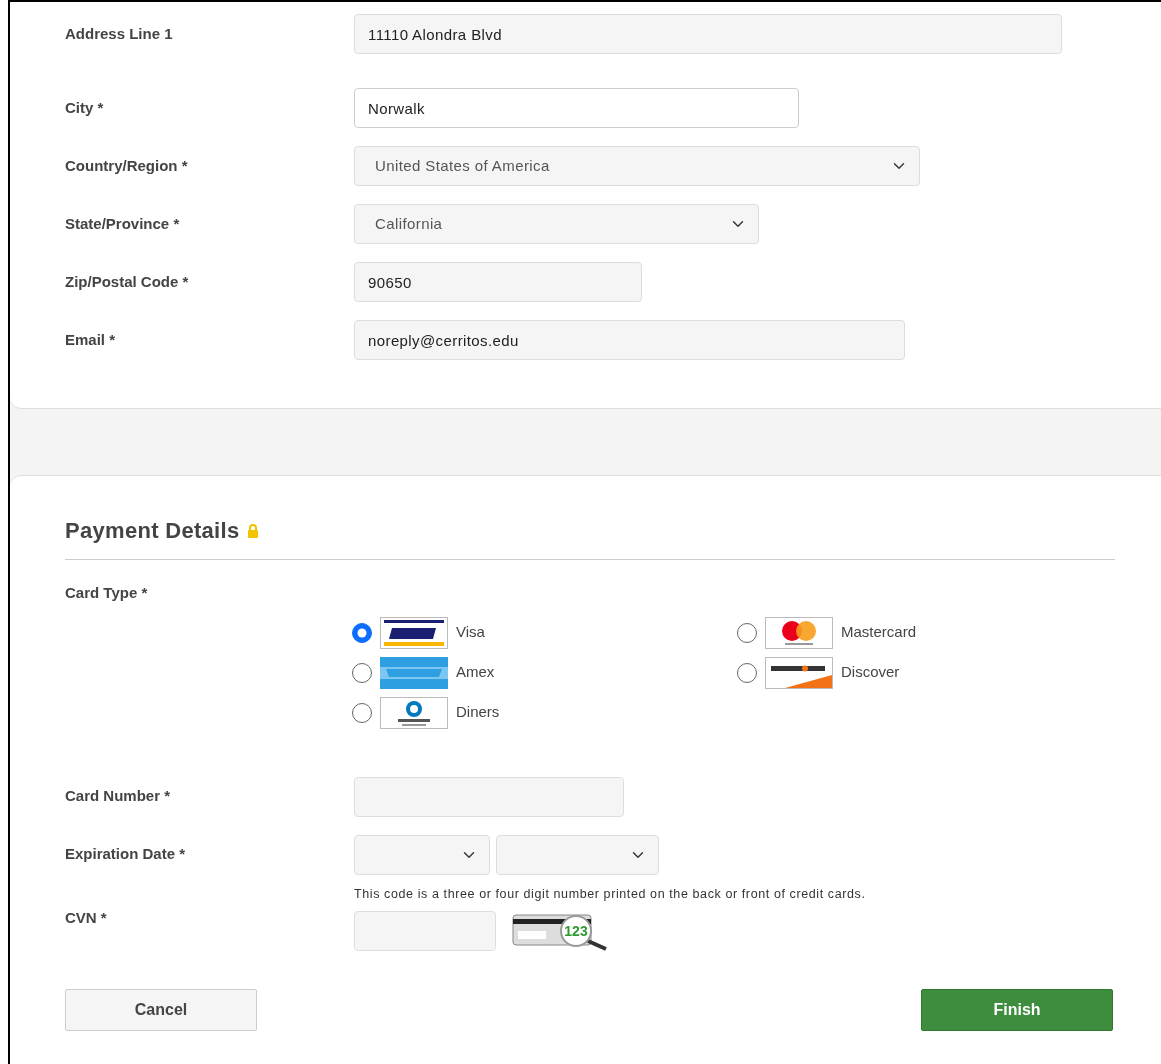 The height and width of the screenshot is (1064, 1161). What do you see at coordinates (498, 282) in the screenshot?
I see `input-field: 90650` at bounding box center [498, 282].